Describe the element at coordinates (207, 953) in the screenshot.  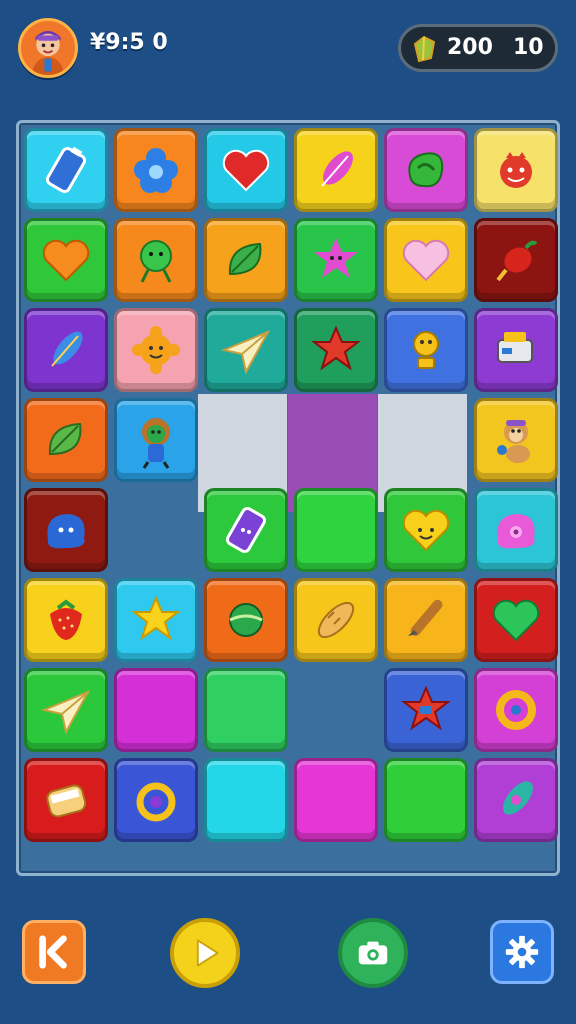
I see `play-icon` at that location.